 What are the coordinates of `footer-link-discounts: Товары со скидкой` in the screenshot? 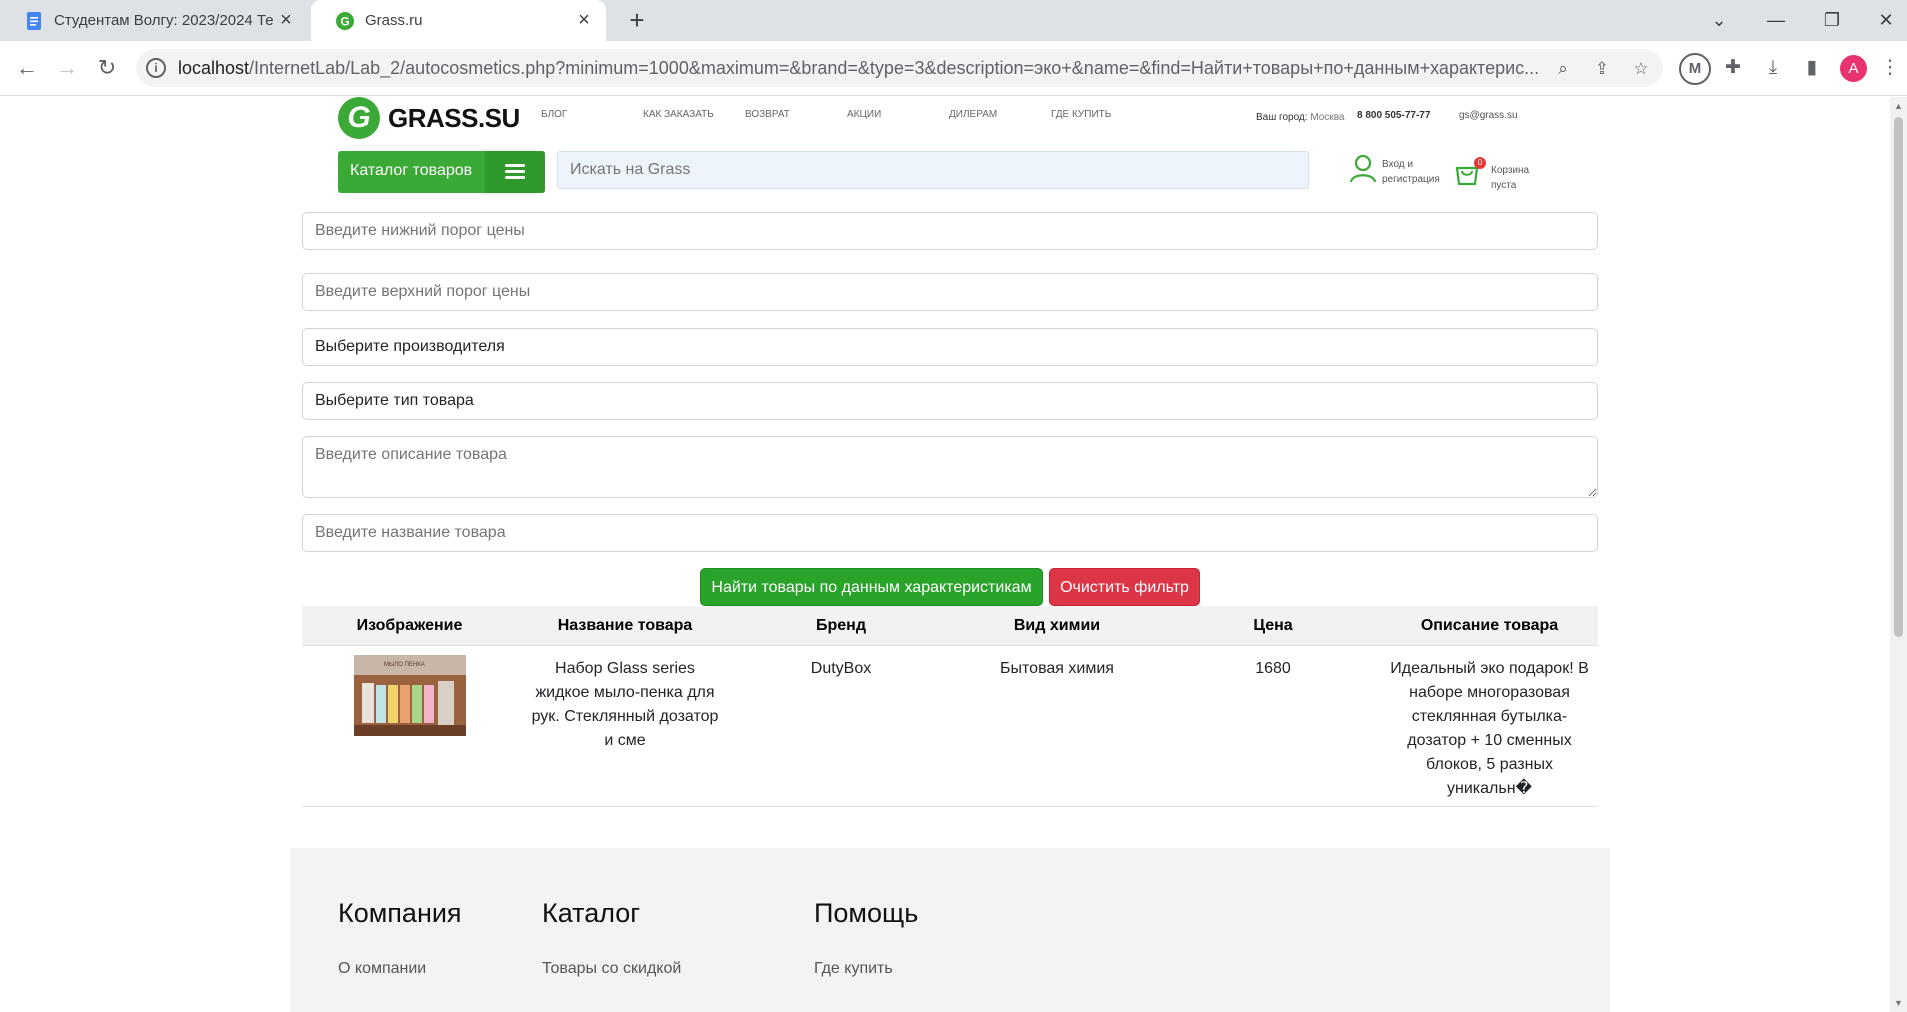 It's located at (611, 969).